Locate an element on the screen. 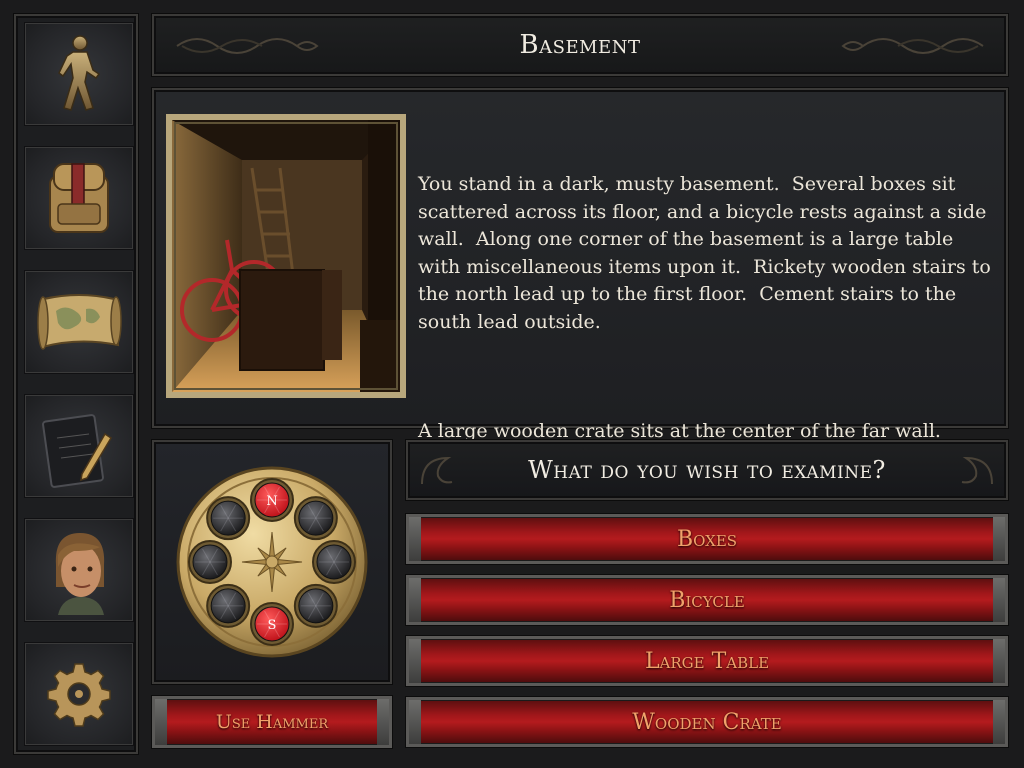 The height and width of the screenshot is (768, 1024). compass-n-label: N is located at coordinates (271, 501).